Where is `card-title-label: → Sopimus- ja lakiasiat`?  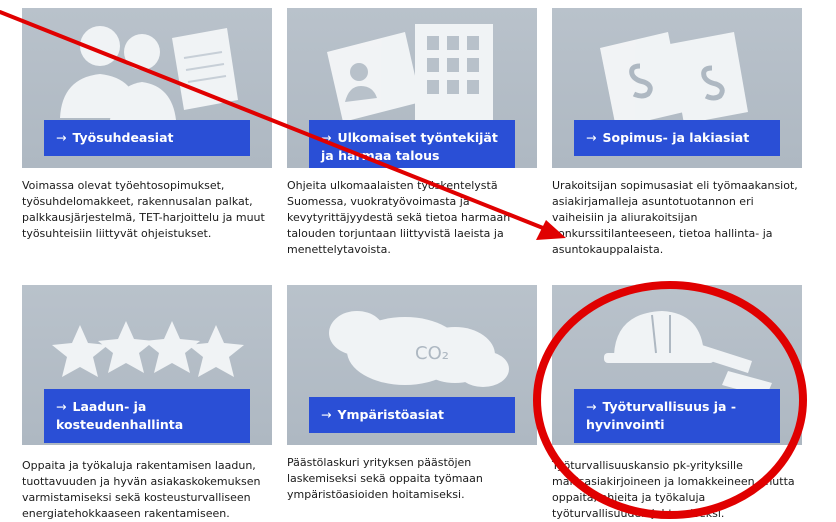 card-title-label: → Sopimus- ja lakiasiat is located at coordinates (677, 138).